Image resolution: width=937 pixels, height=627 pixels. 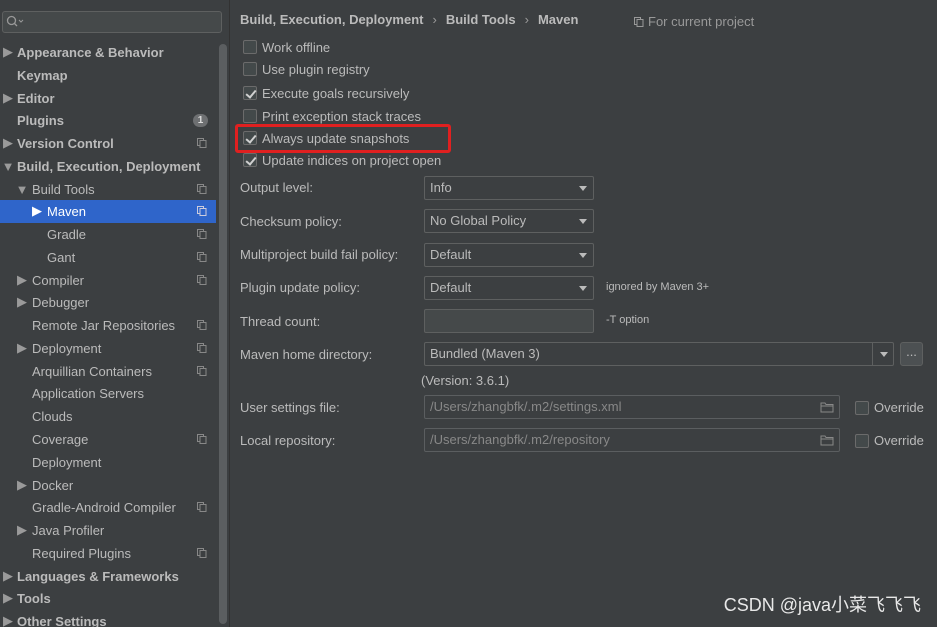 I want to click on scope-indicator: For current project, so click(x=694, y=21).